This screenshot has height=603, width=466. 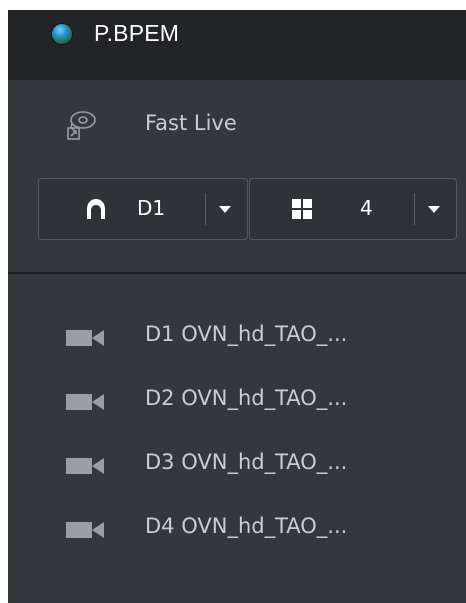 I want to click on device-selector-value: D1, so click(x=151, y=208).